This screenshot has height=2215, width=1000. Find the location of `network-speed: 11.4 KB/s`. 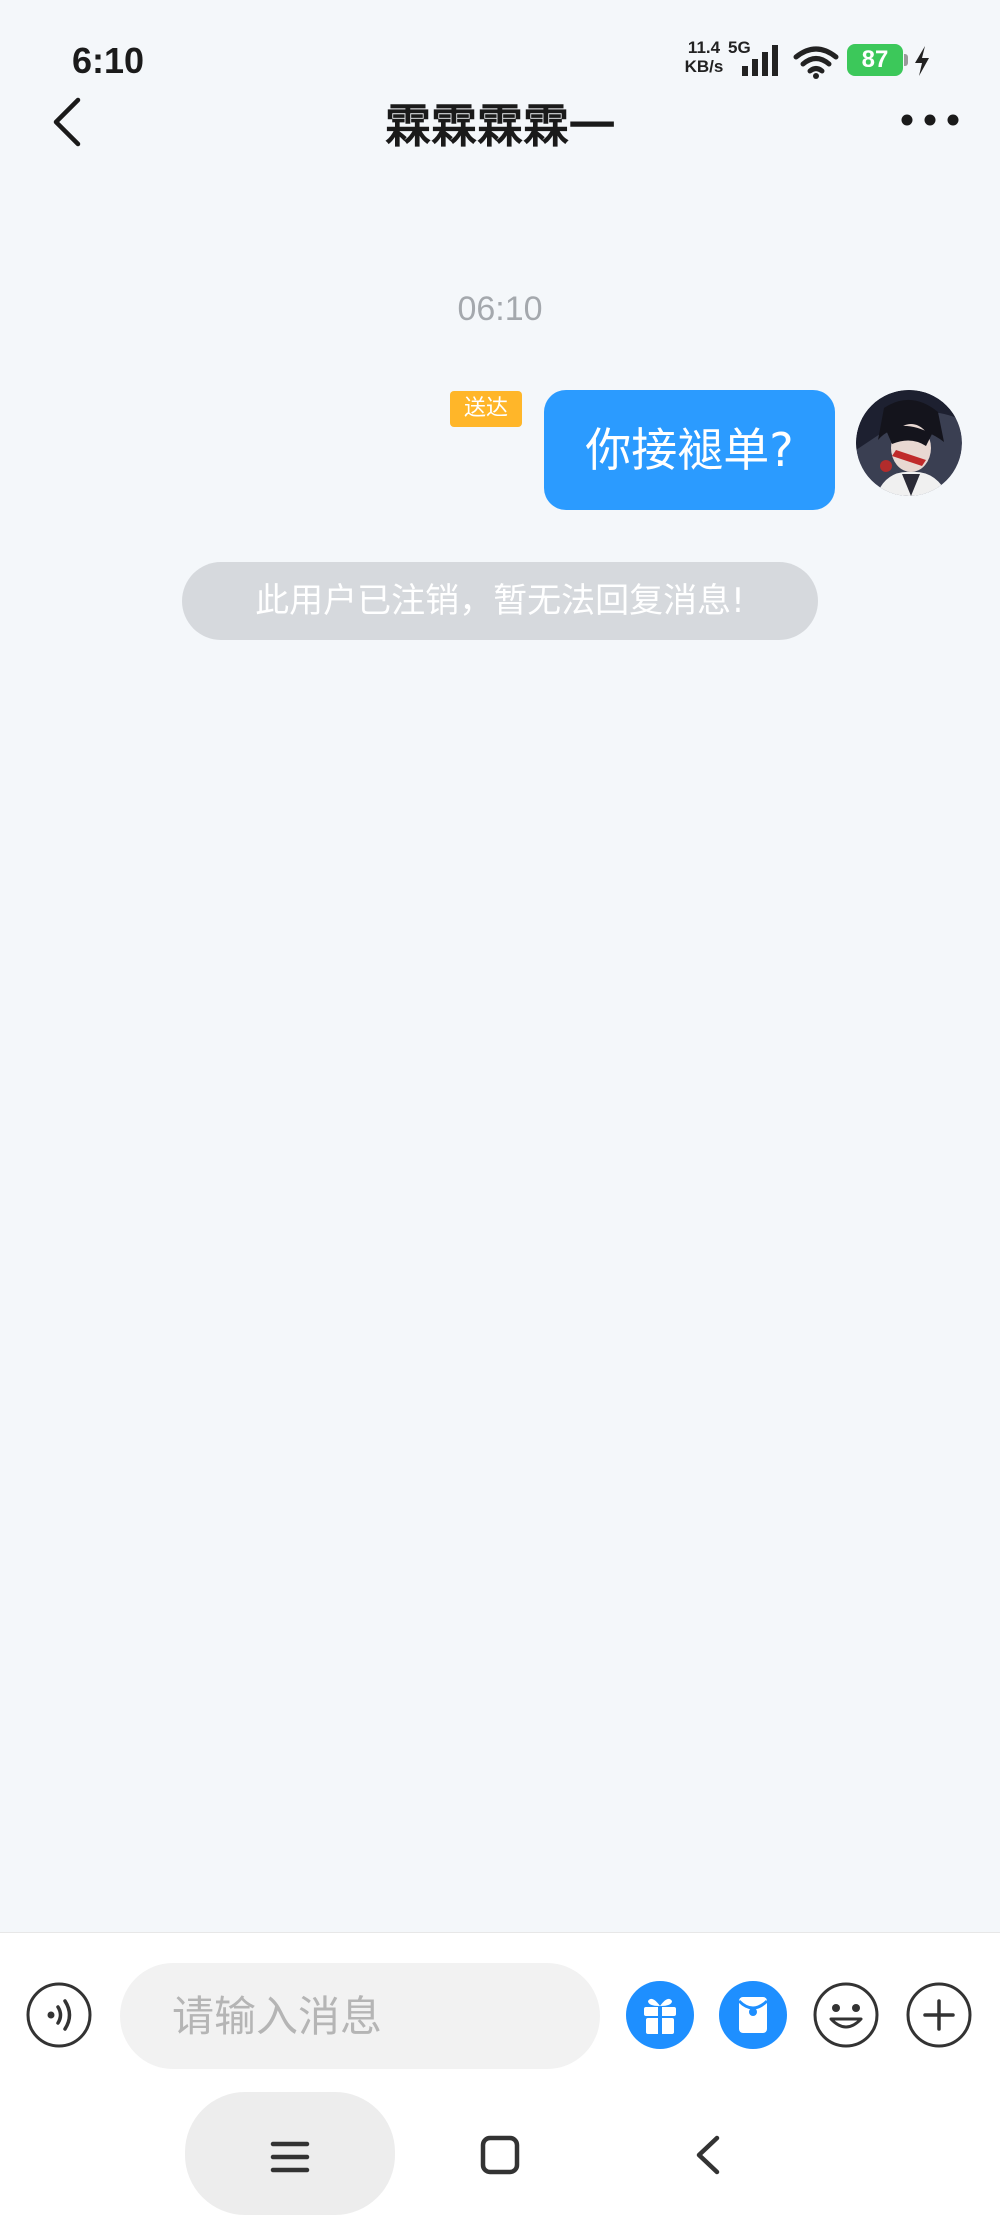

network-speed: 11.4 KB/s is located at coordinates (704, 57).